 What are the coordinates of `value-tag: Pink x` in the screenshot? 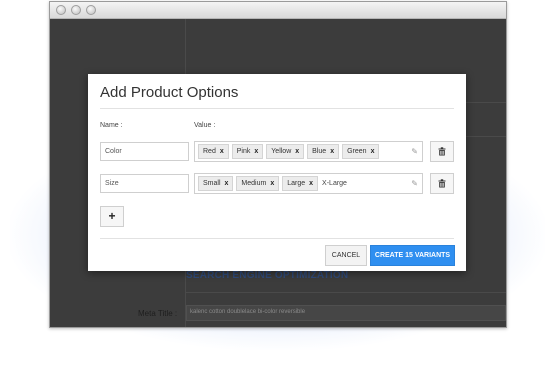 It's located at (247, 151).